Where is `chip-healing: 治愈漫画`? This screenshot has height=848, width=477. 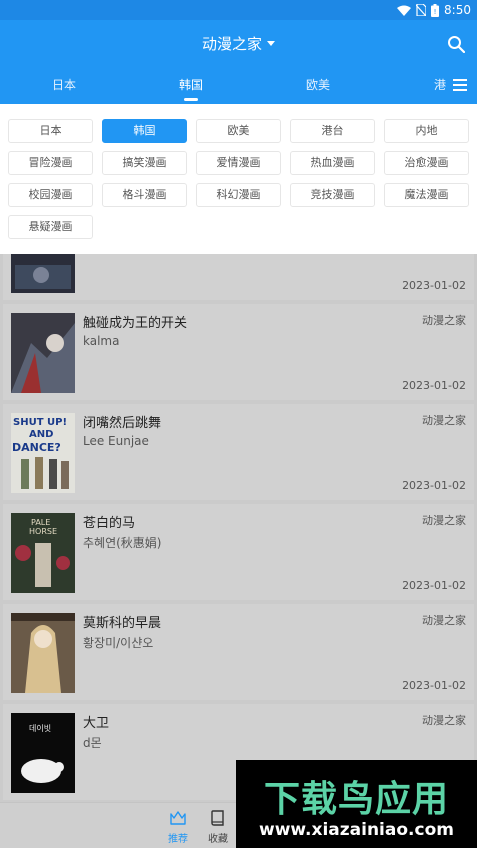
chip-healing: 治愈漫画 is located at coordinates (426, 163).